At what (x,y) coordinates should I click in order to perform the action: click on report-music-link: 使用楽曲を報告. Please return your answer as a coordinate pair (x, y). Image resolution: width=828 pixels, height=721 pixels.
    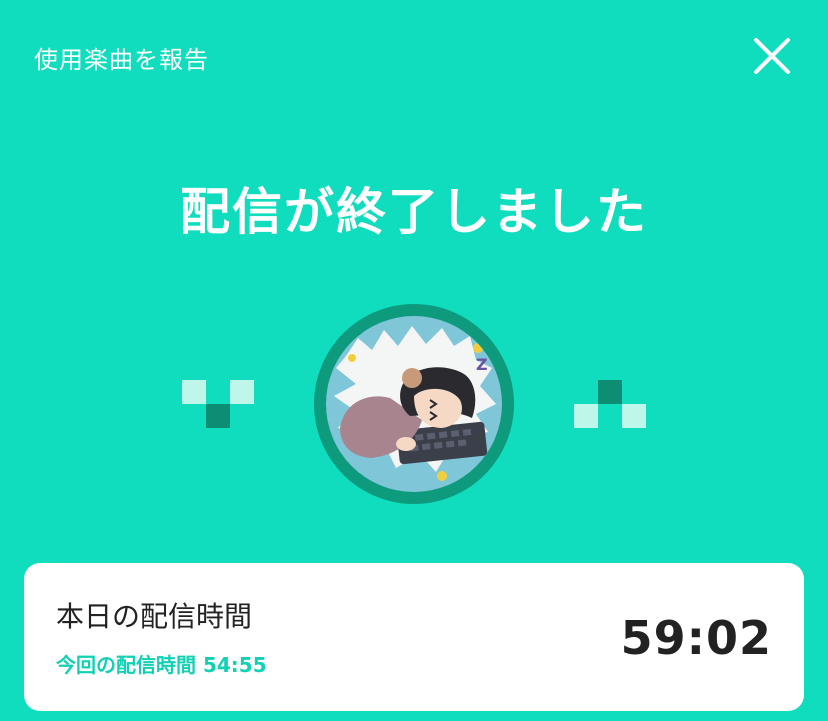
    Looking at the image, I should click on (121, 57).